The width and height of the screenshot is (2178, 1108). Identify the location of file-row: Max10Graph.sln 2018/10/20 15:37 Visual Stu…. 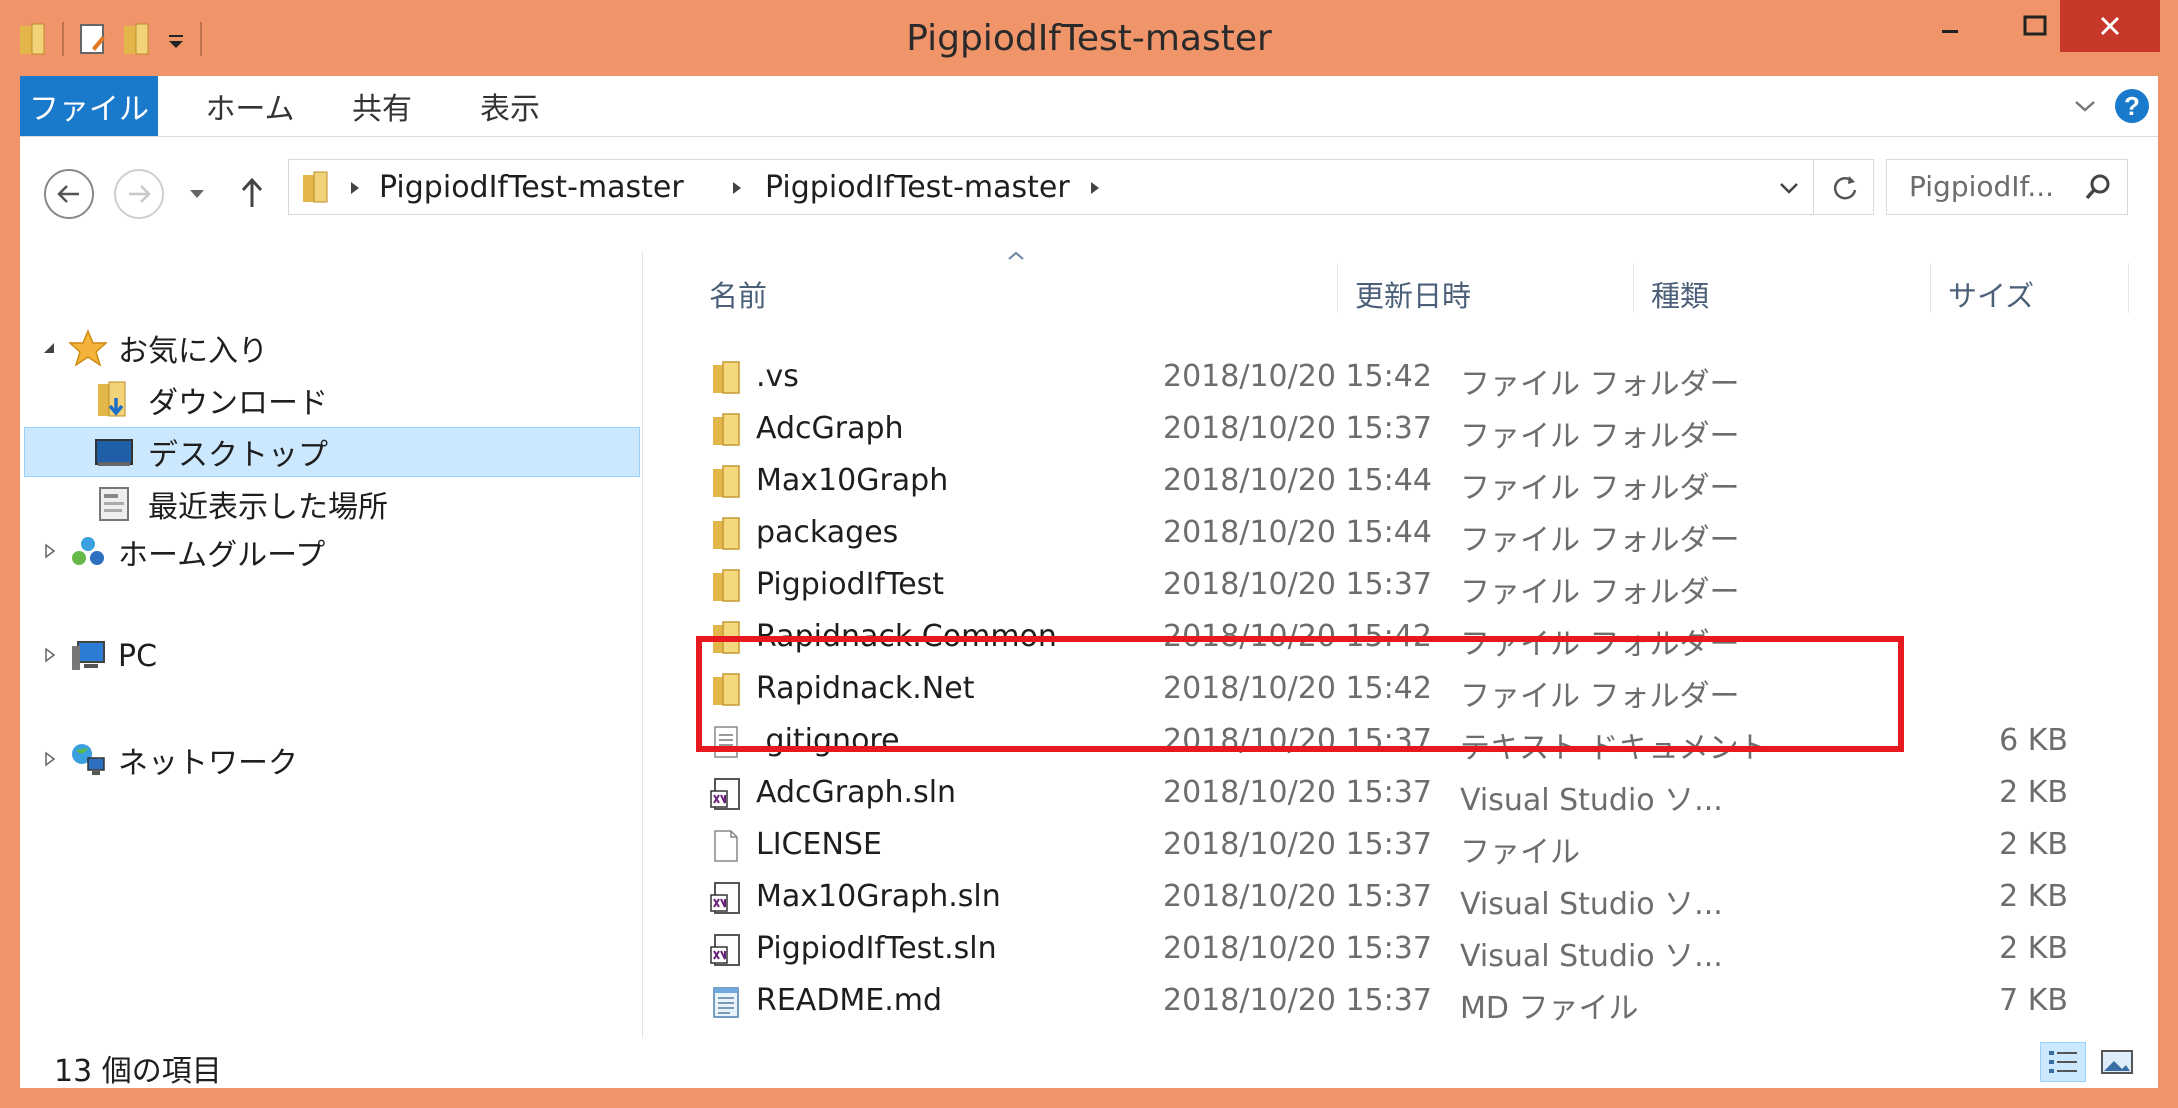
(1400, 897).